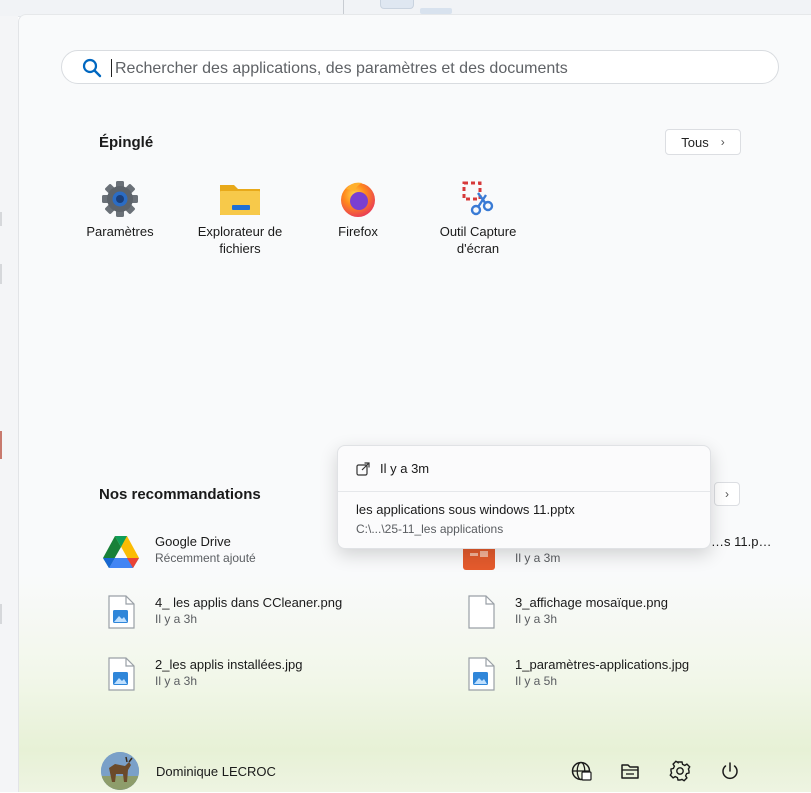 This screenshot has width=811, height=793. Describe the element at coordinates (538, 558) in the screenshot. I see `item-time: Il y a 3m` at that location.